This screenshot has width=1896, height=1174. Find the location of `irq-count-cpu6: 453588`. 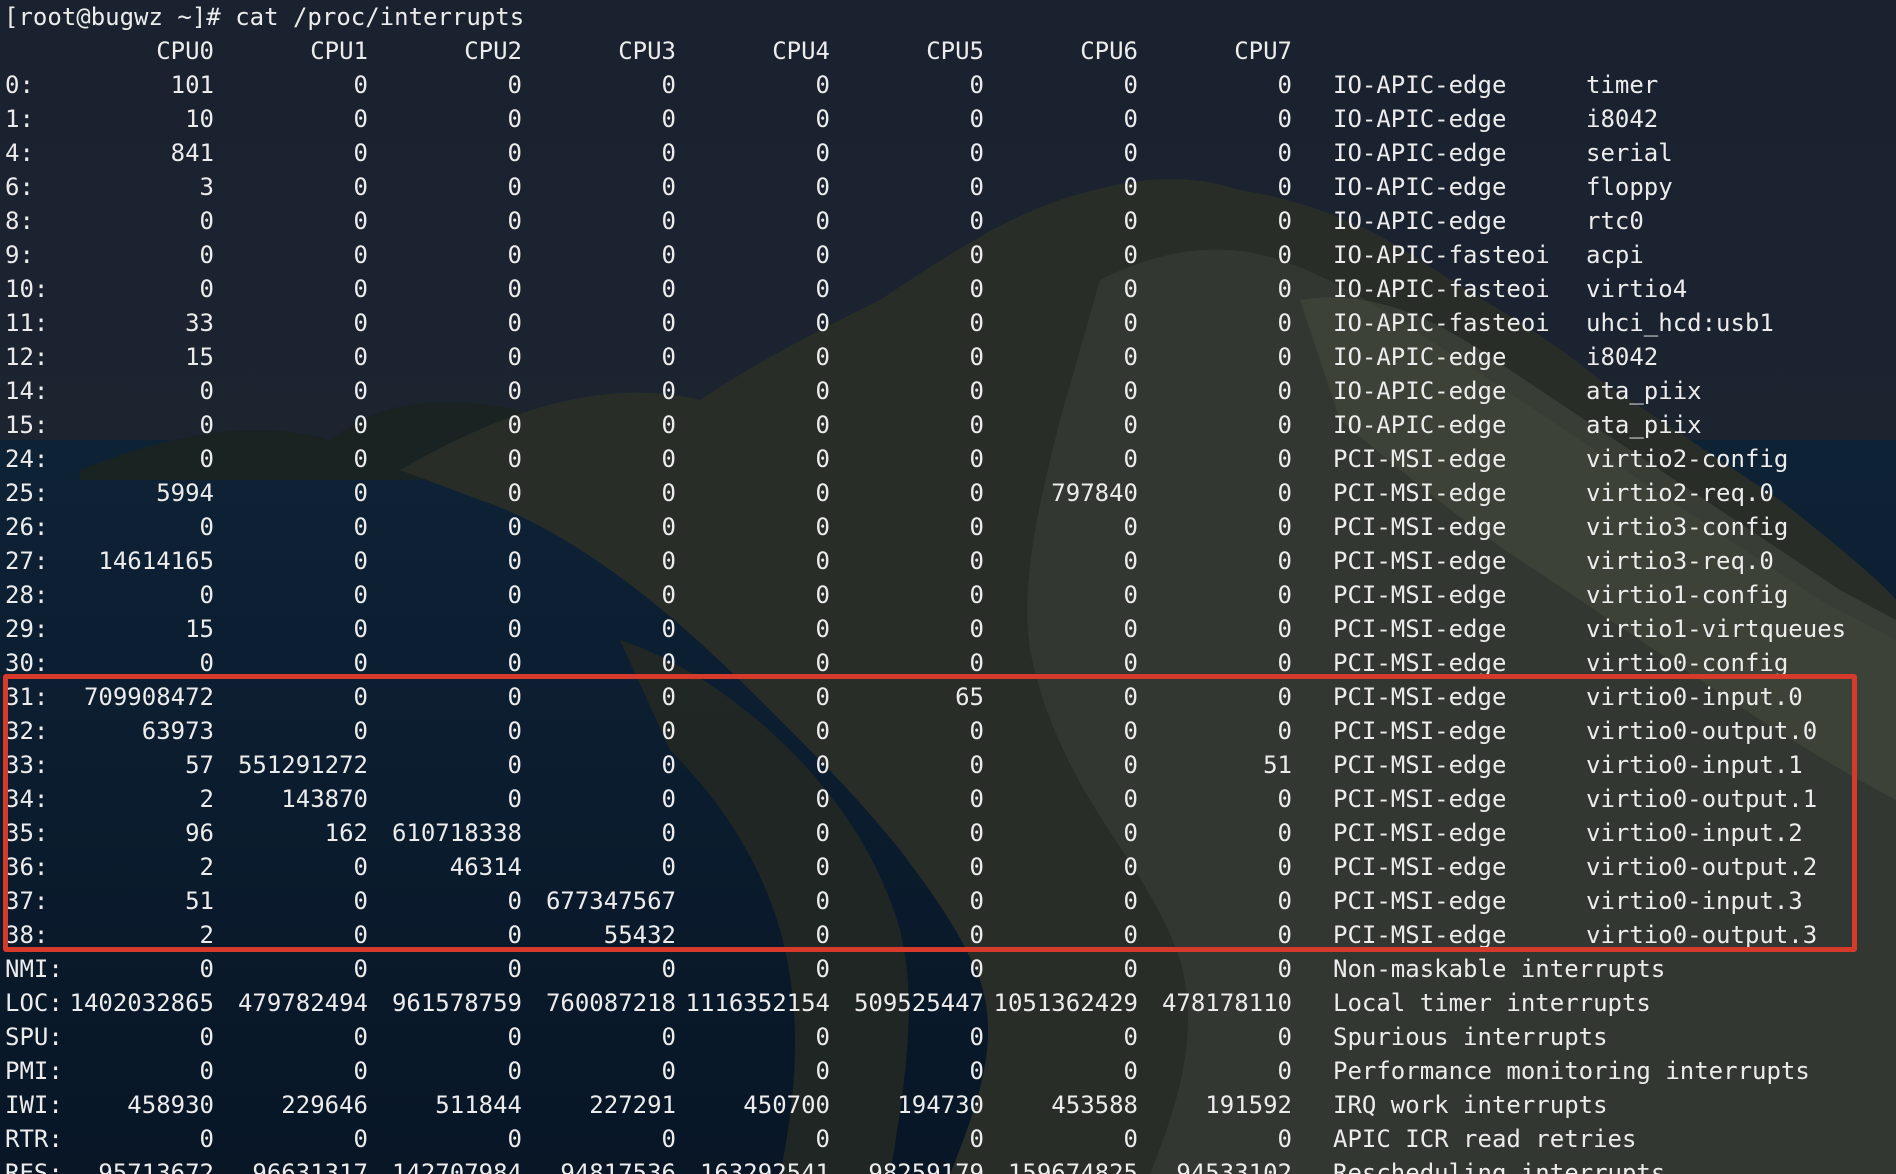

irq-count-cpu6: 453588 is located at coordinates (1094, 1105).